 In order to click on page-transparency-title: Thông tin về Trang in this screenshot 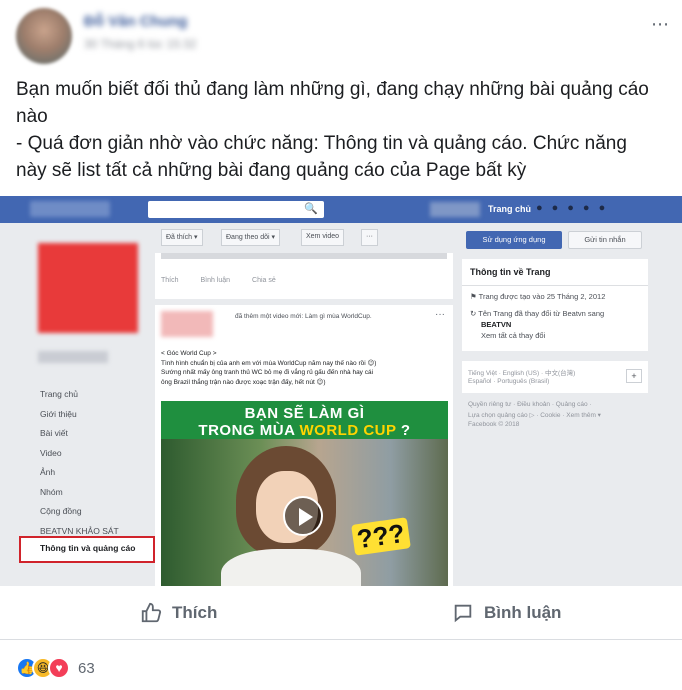, I will do `click(510, 272)`.